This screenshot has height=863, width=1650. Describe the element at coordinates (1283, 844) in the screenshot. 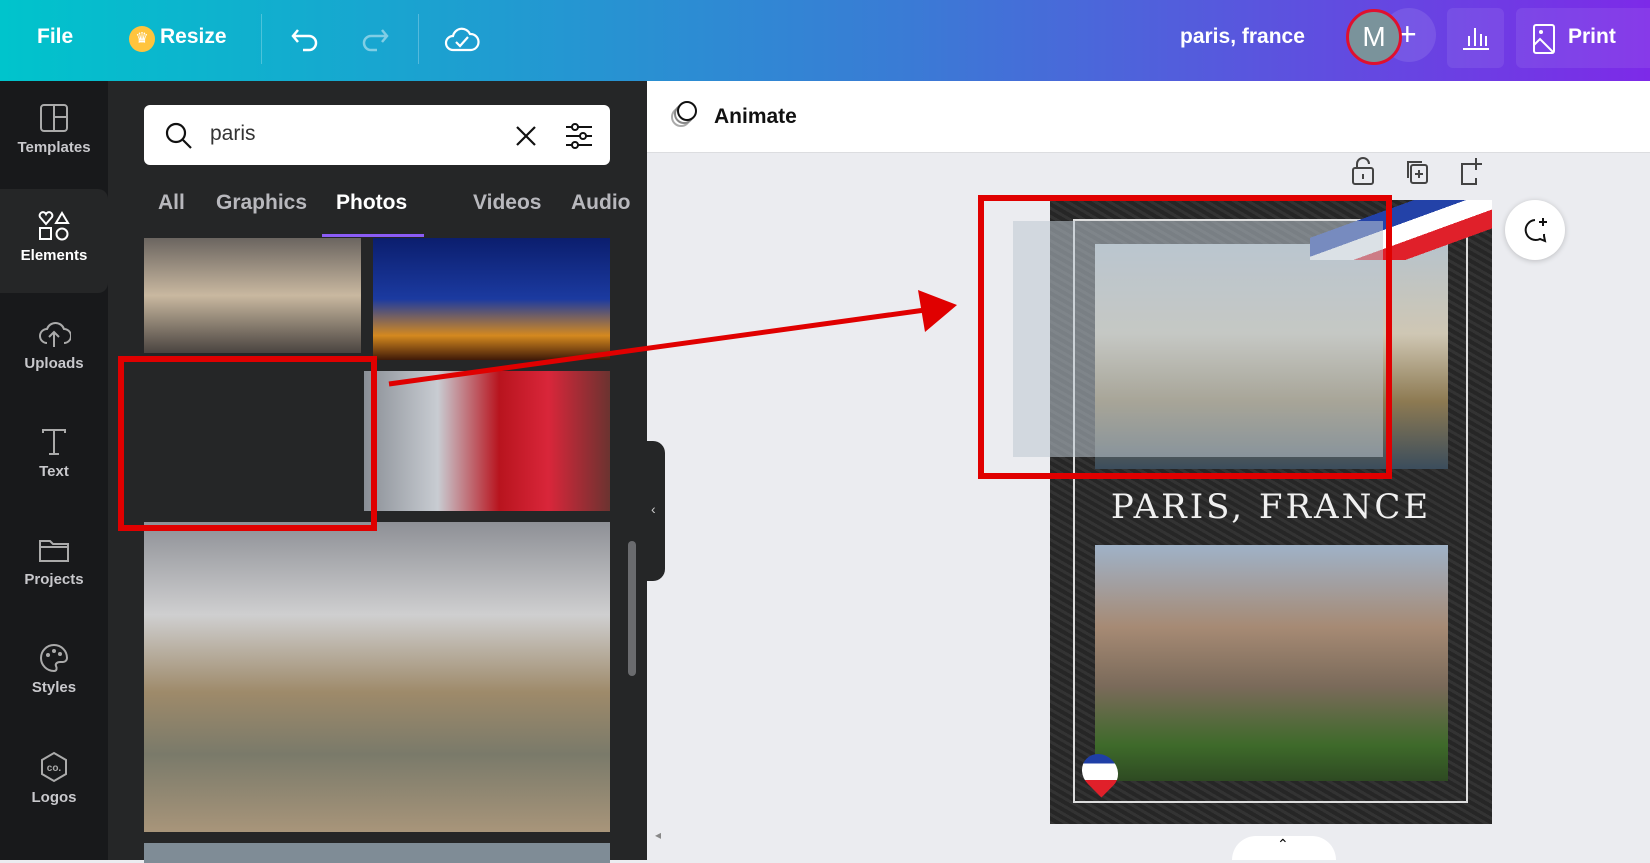

I see `chevron-up-icon: ⌃` at that location.